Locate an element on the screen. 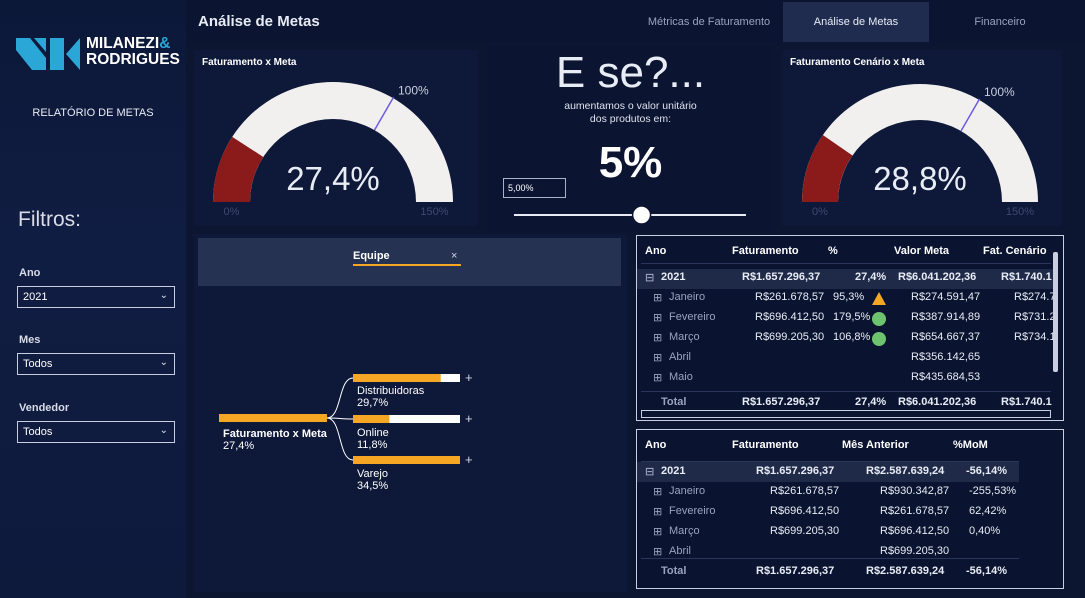  whatif-line2: dos produtos em: is located at coordinates (630, 119).